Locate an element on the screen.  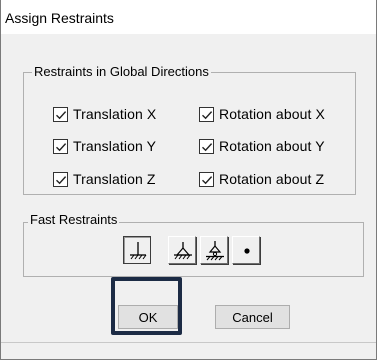
checkbox-rotation-y: Rotation about Y is located at coordinates (262, 146).